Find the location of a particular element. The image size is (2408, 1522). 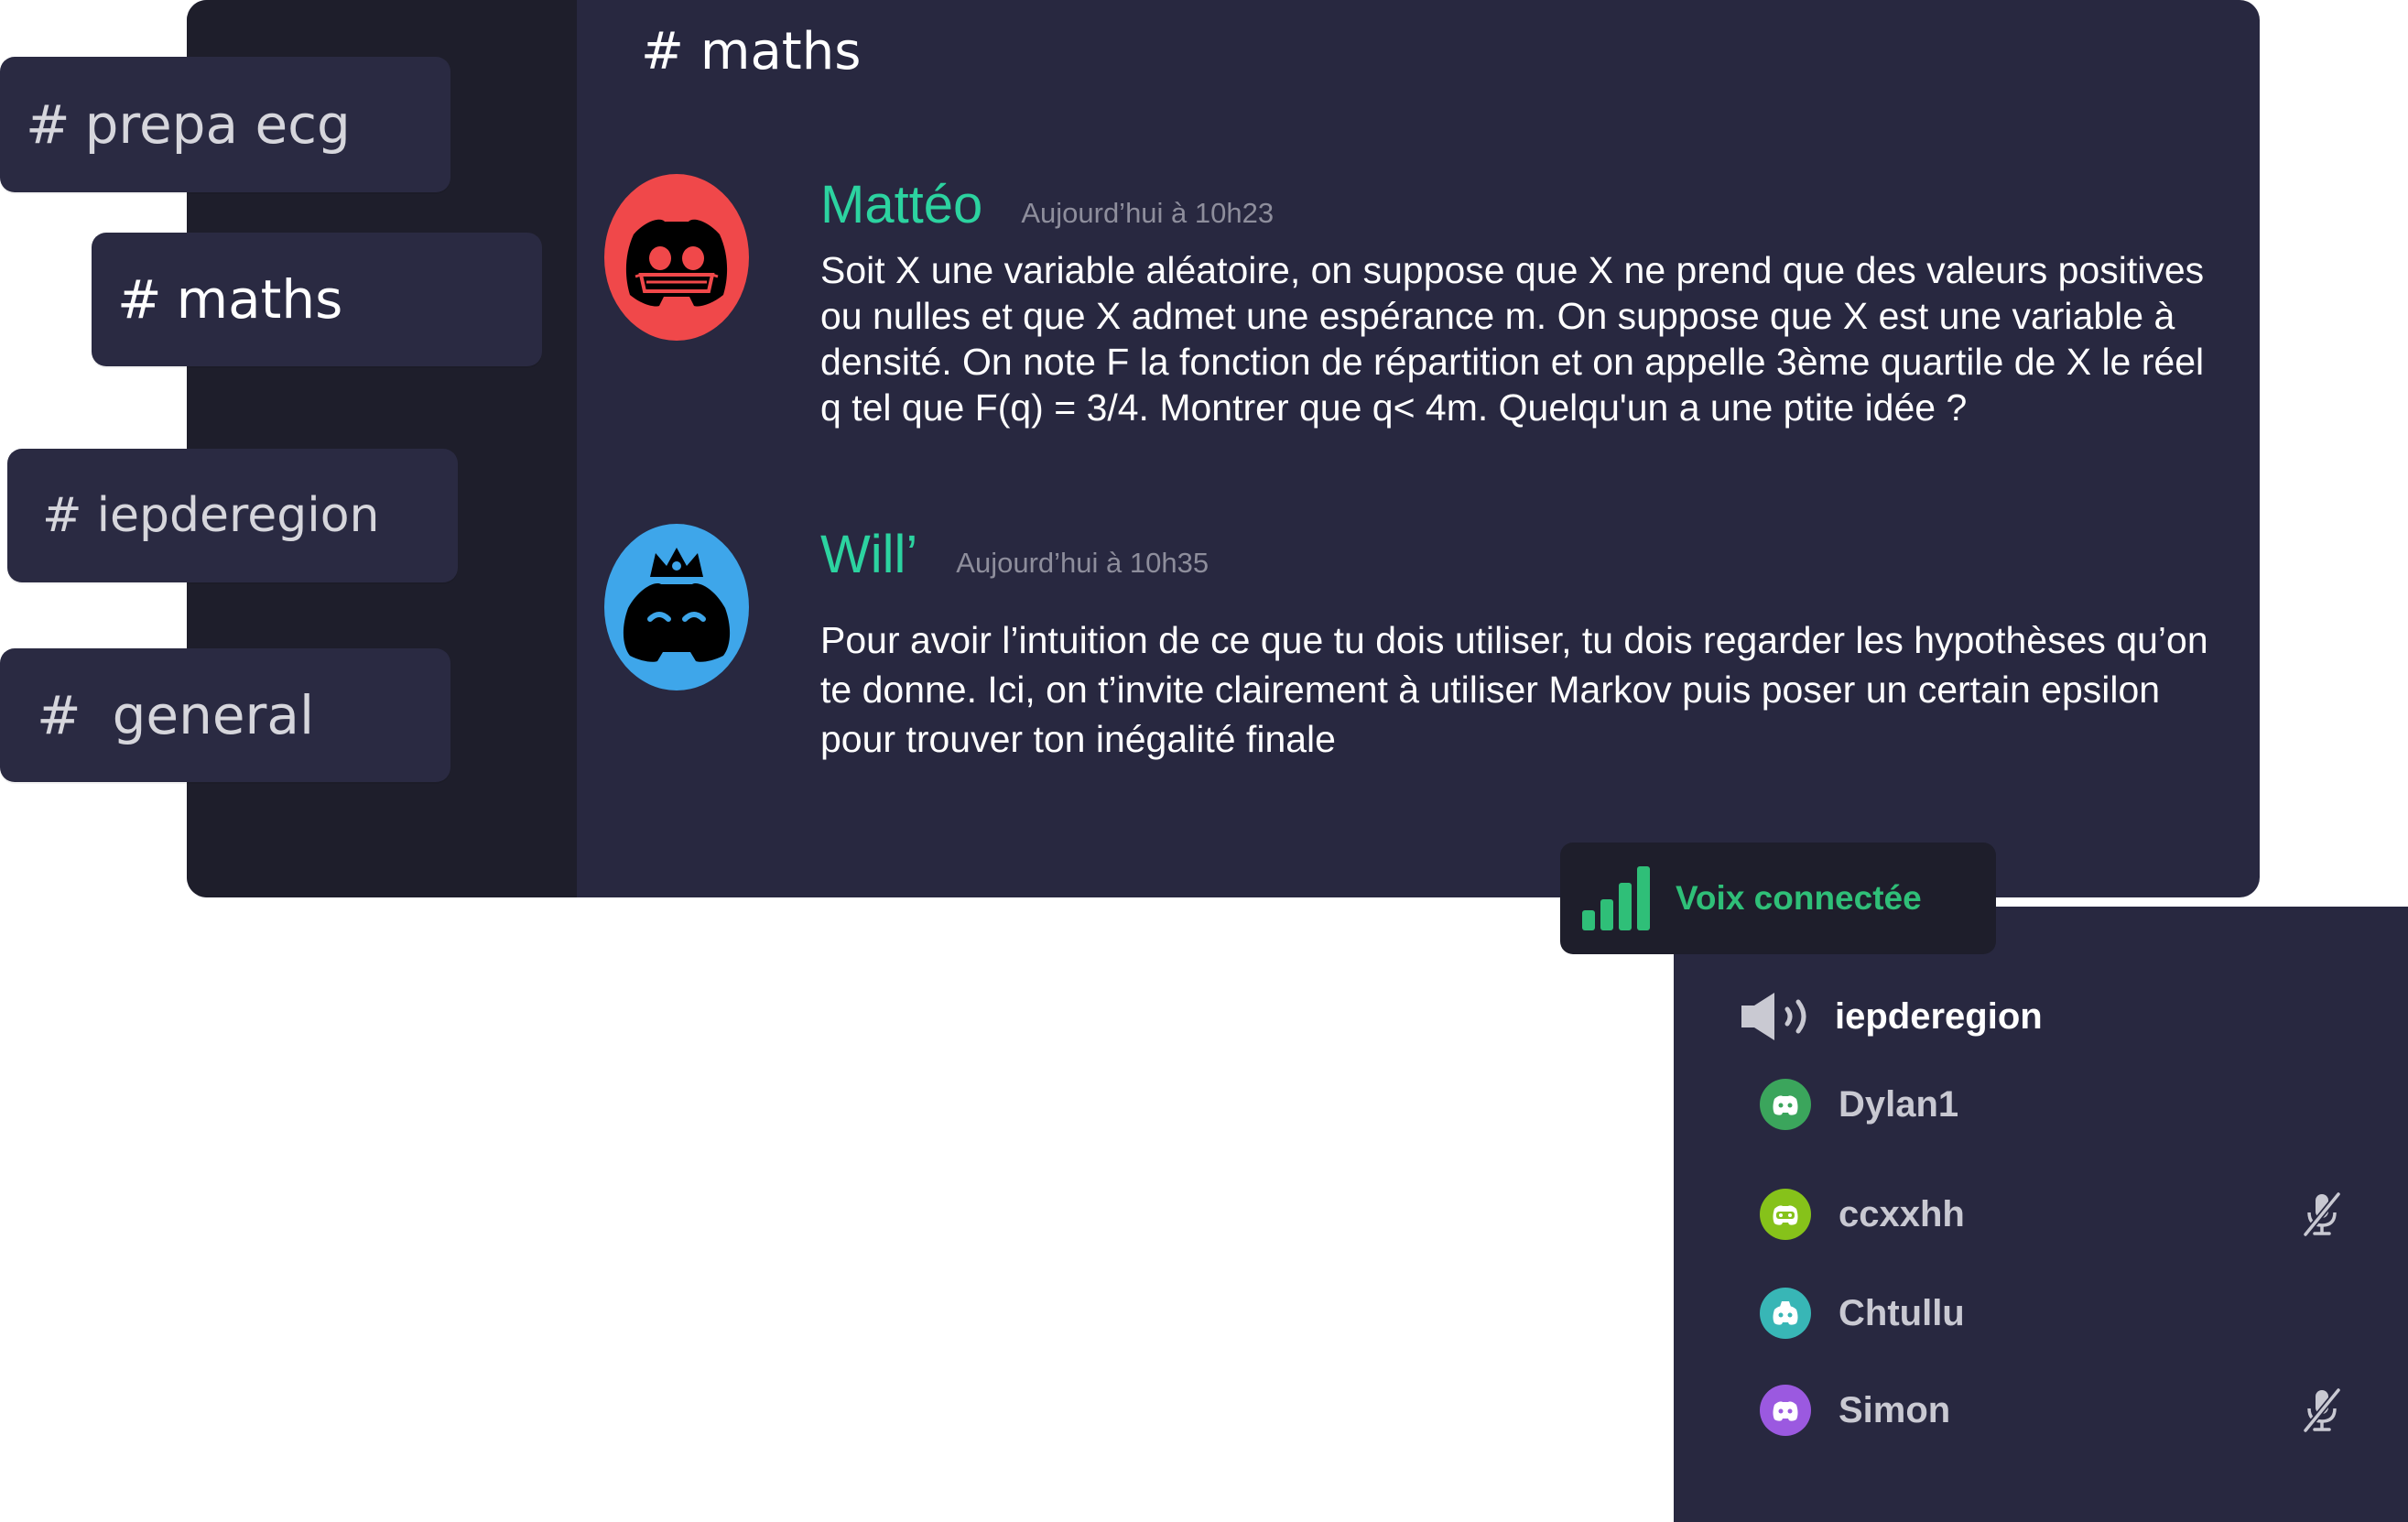

channel-item-iepderegion: # iepderegion is located at coordinates (232, 515).